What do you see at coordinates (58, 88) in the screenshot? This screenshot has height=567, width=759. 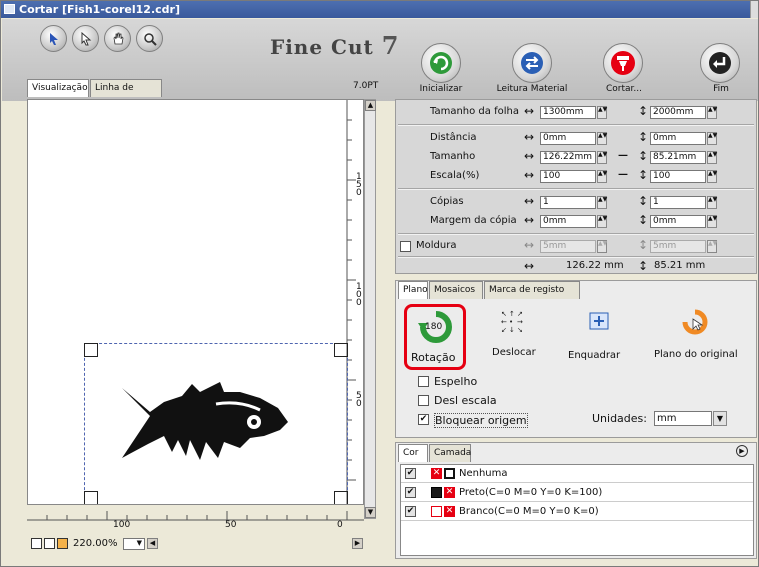 I see `tab-visualizacao: Visualização` at bounding box center [58, 88].